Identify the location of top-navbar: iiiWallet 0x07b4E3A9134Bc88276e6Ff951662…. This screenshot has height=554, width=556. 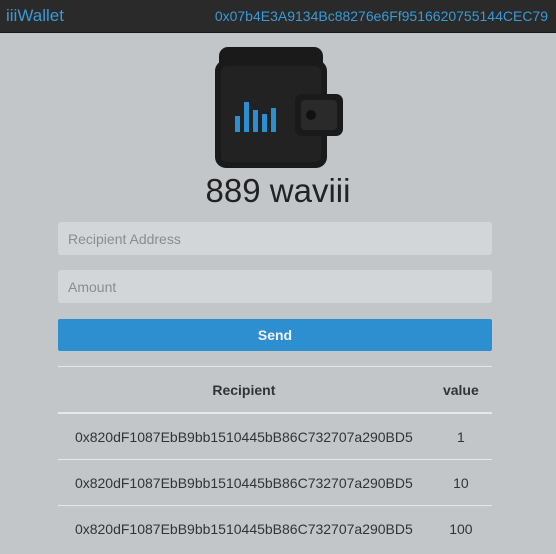
(278, 16).